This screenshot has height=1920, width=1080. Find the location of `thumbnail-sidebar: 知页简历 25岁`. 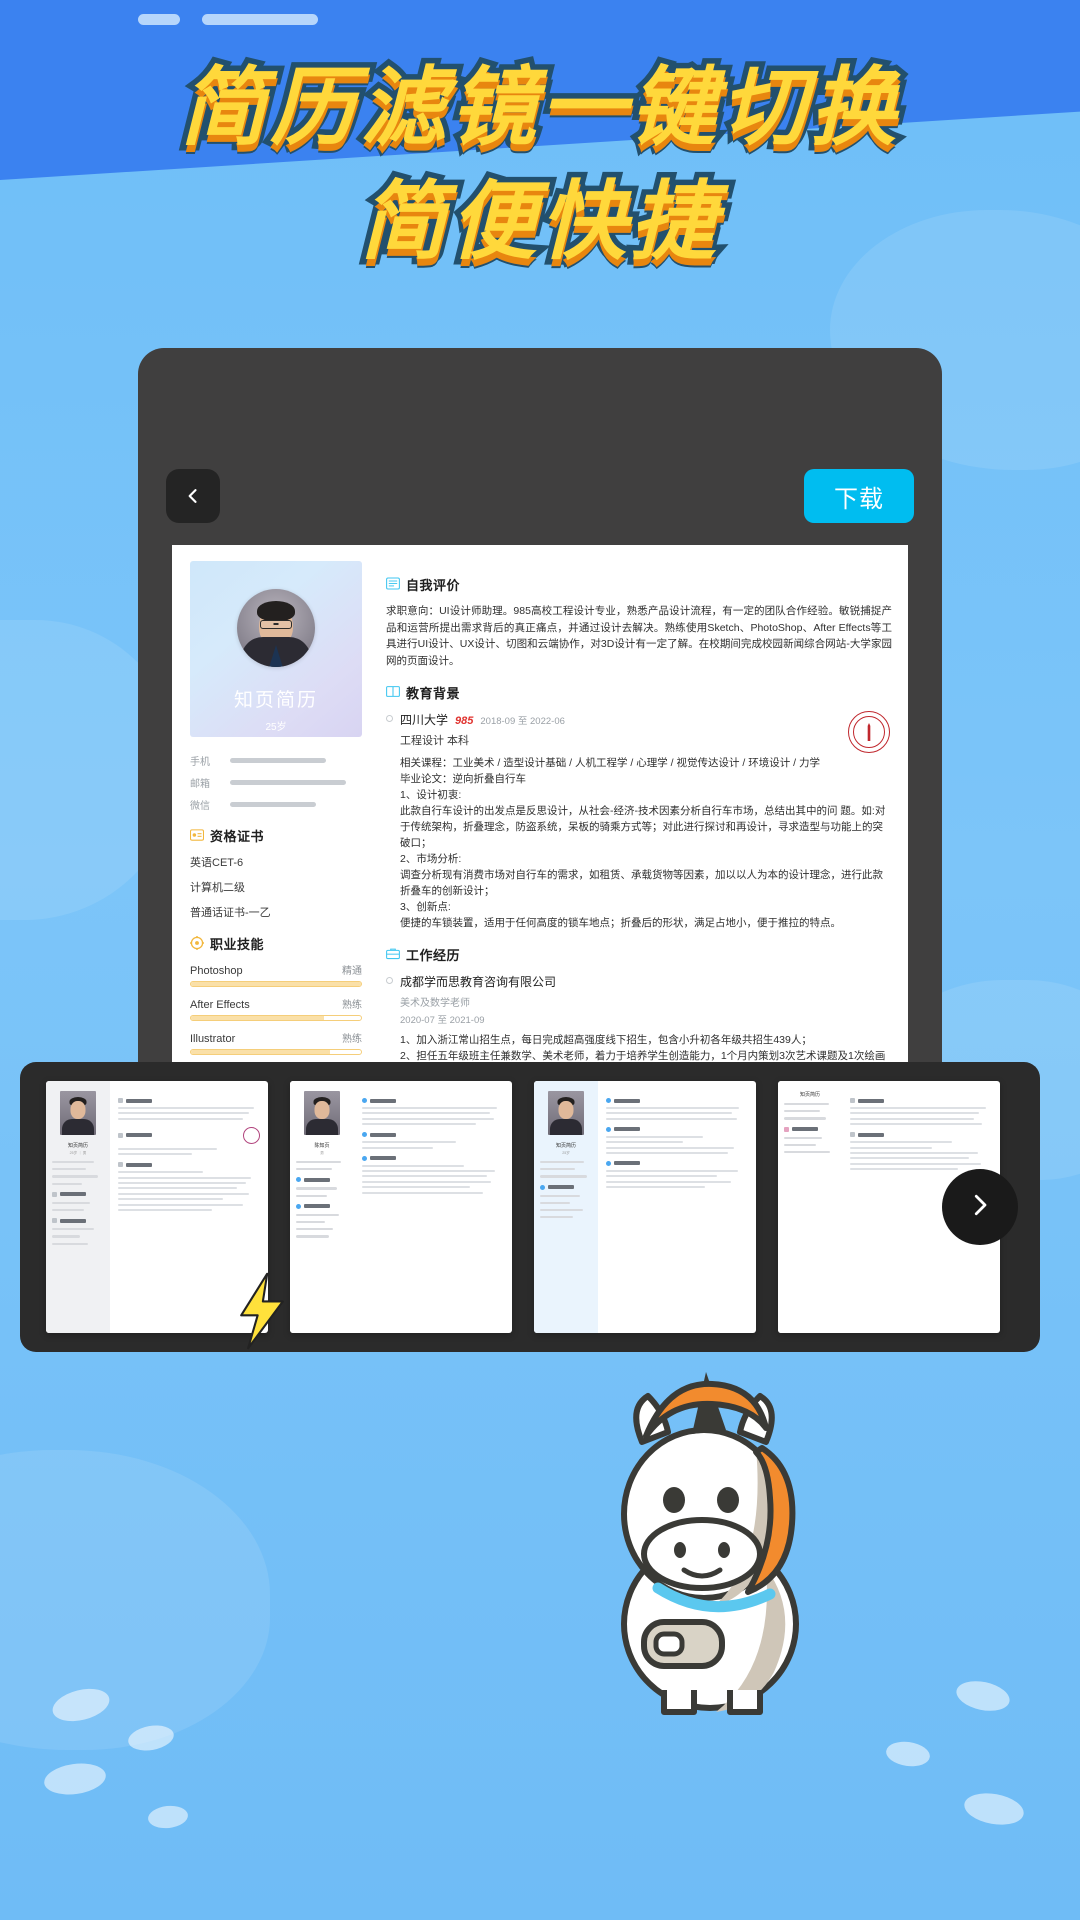

thumbnail-sidebar: 知页简历 25岁 is located at coordinates (566, 1207).